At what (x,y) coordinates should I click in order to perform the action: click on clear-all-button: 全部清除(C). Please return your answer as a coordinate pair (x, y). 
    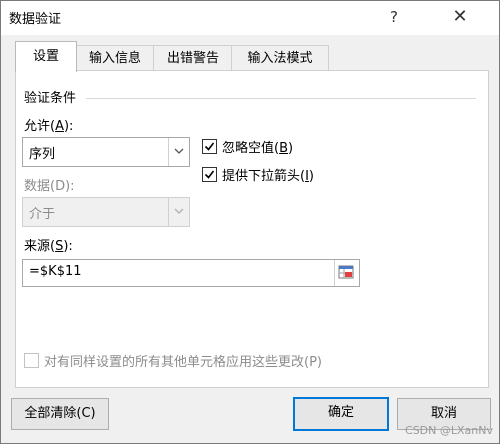
    Looking at the image, I should click on (60, 414).